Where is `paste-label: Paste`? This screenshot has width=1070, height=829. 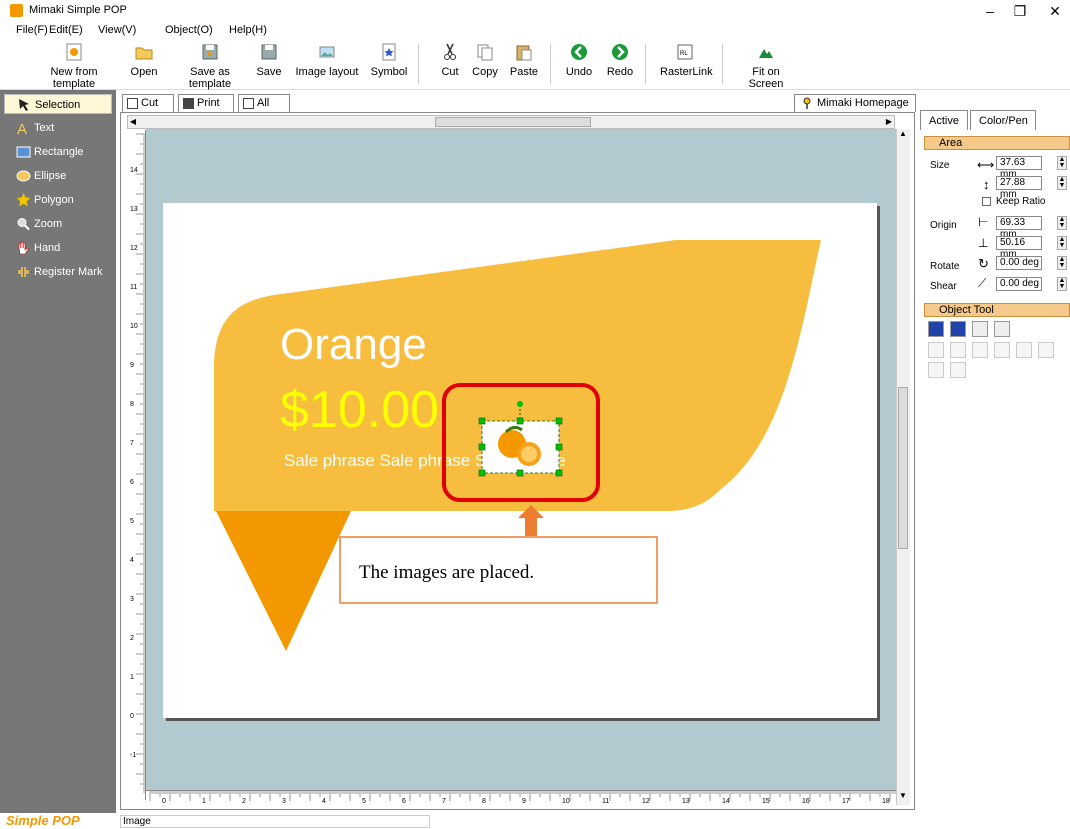
paste-label: Paste is located at coordinates (524, 72).